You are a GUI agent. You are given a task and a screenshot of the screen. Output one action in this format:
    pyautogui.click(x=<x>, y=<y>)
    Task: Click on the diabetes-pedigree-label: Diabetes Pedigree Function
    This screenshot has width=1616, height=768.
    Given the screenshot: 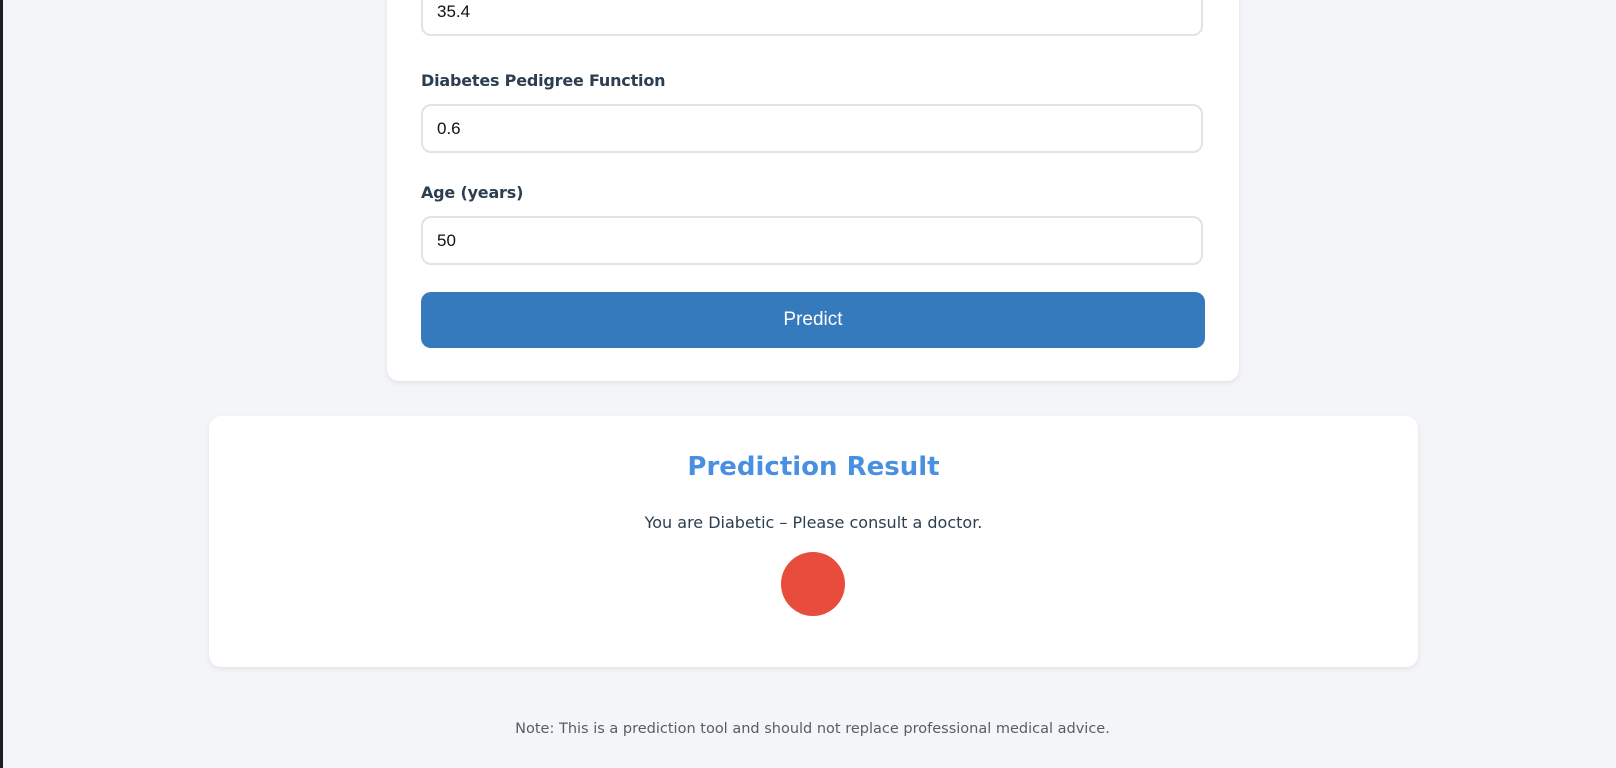 What is the action you would take?
    pyautogui.click(x=543, y=80)
    